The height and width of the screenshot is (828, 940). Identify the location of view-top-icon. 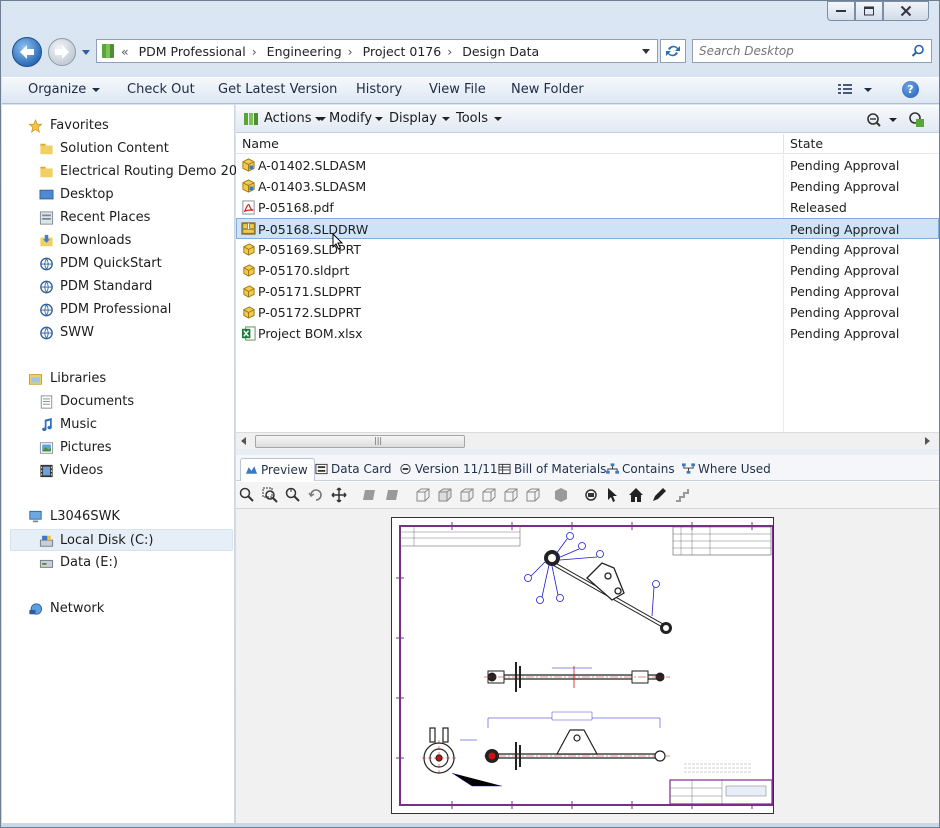
(423, 495).